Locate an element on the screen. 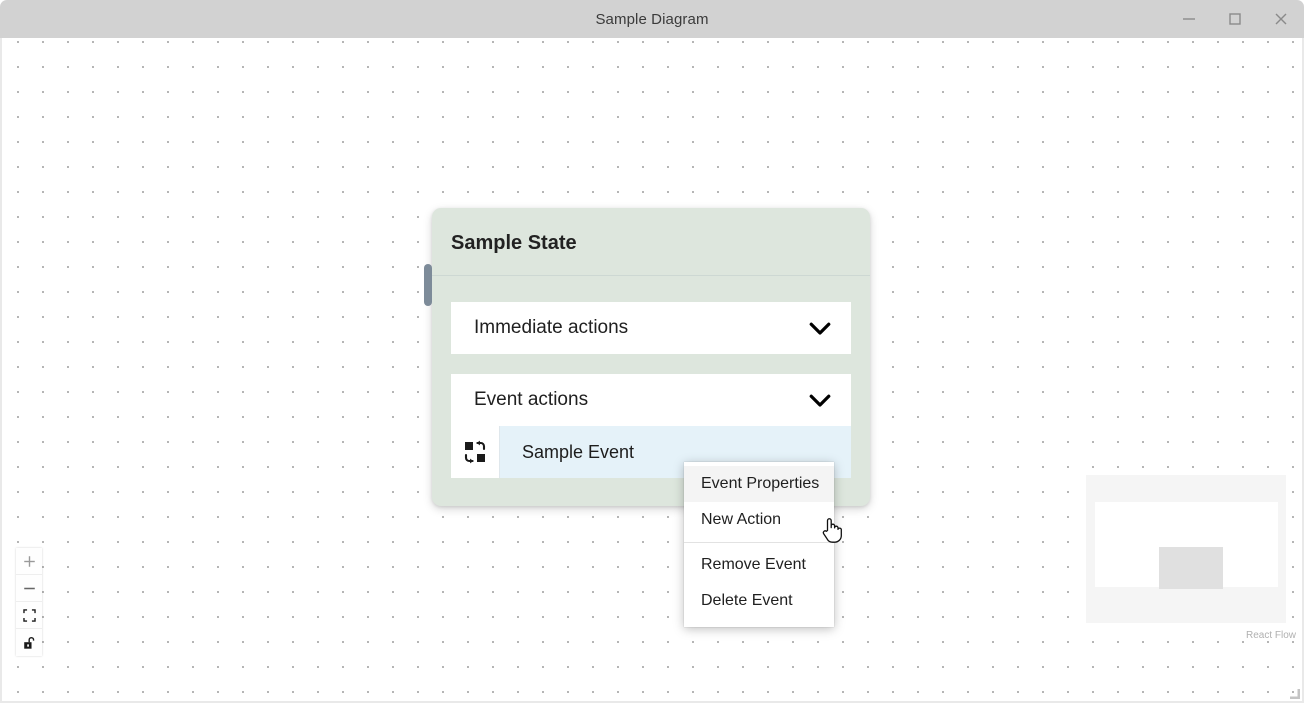  react-flow-attribution: React Flow is located at coordinates (1271, 635).